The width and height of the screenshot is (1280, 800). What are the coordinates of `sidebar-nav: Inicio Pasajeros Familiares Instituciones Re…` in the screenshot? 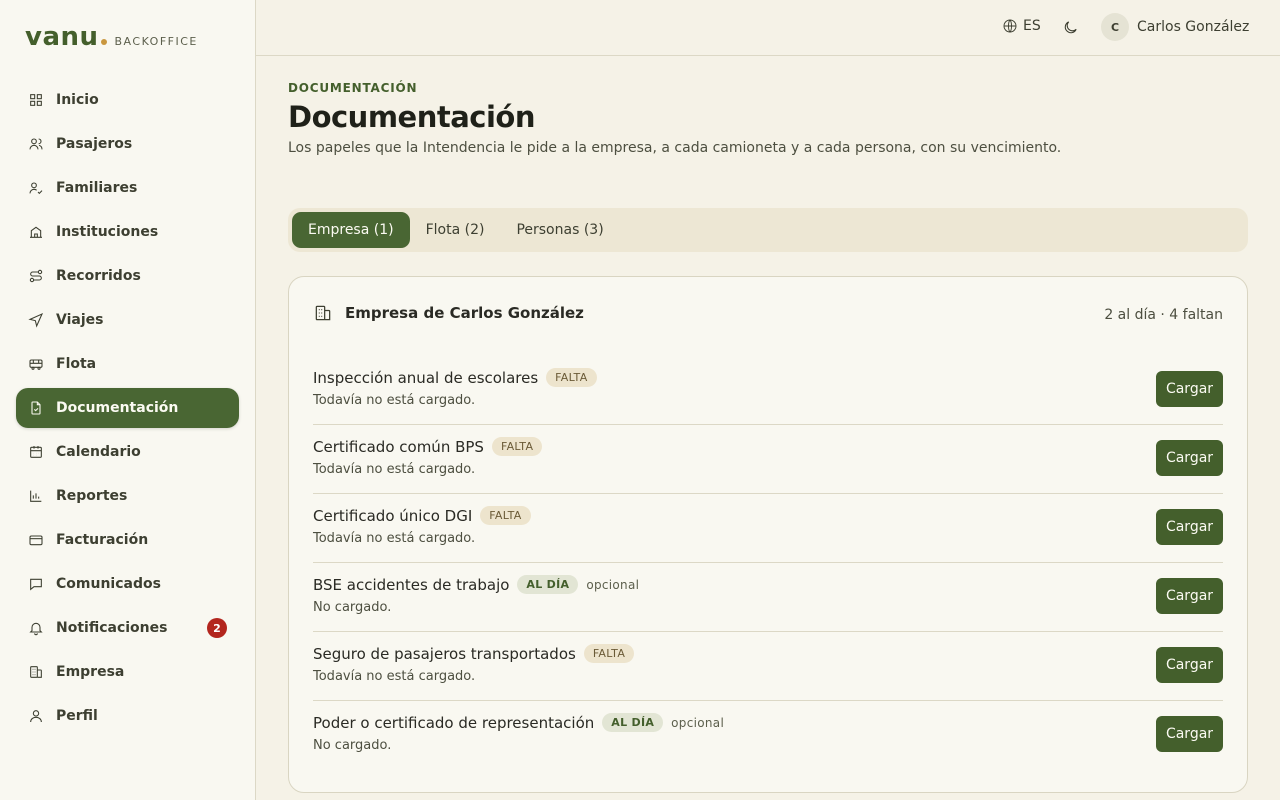 It's located at (127, 410).